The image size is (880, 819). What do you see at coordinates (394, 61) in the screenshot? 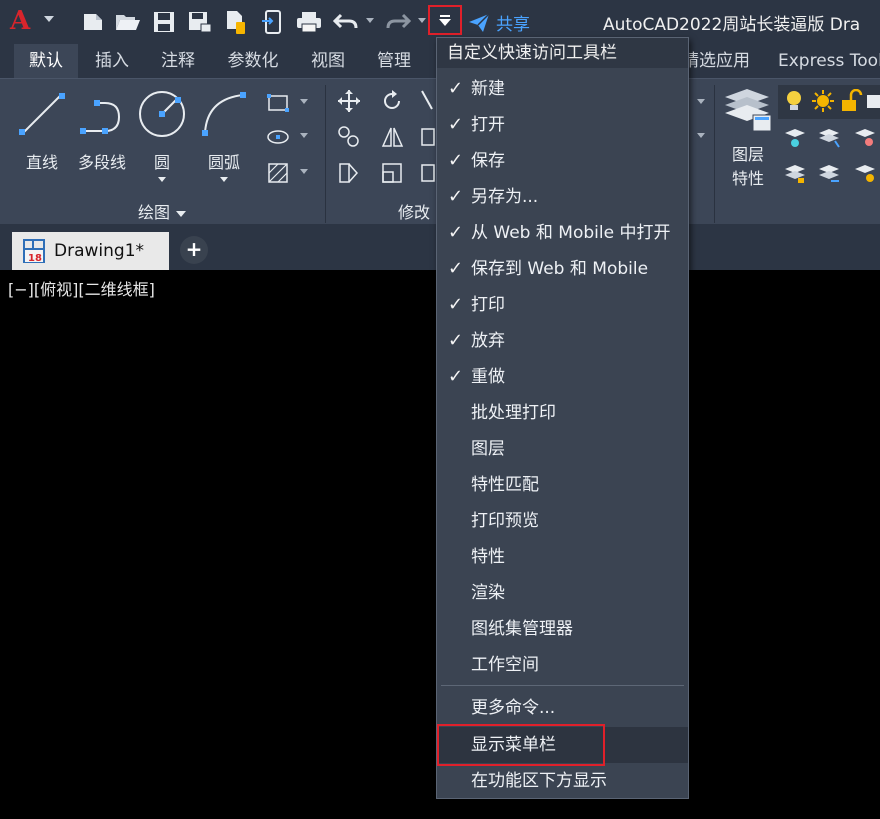
I see `tab-manage: 管理` at bounding box center [394, 61].